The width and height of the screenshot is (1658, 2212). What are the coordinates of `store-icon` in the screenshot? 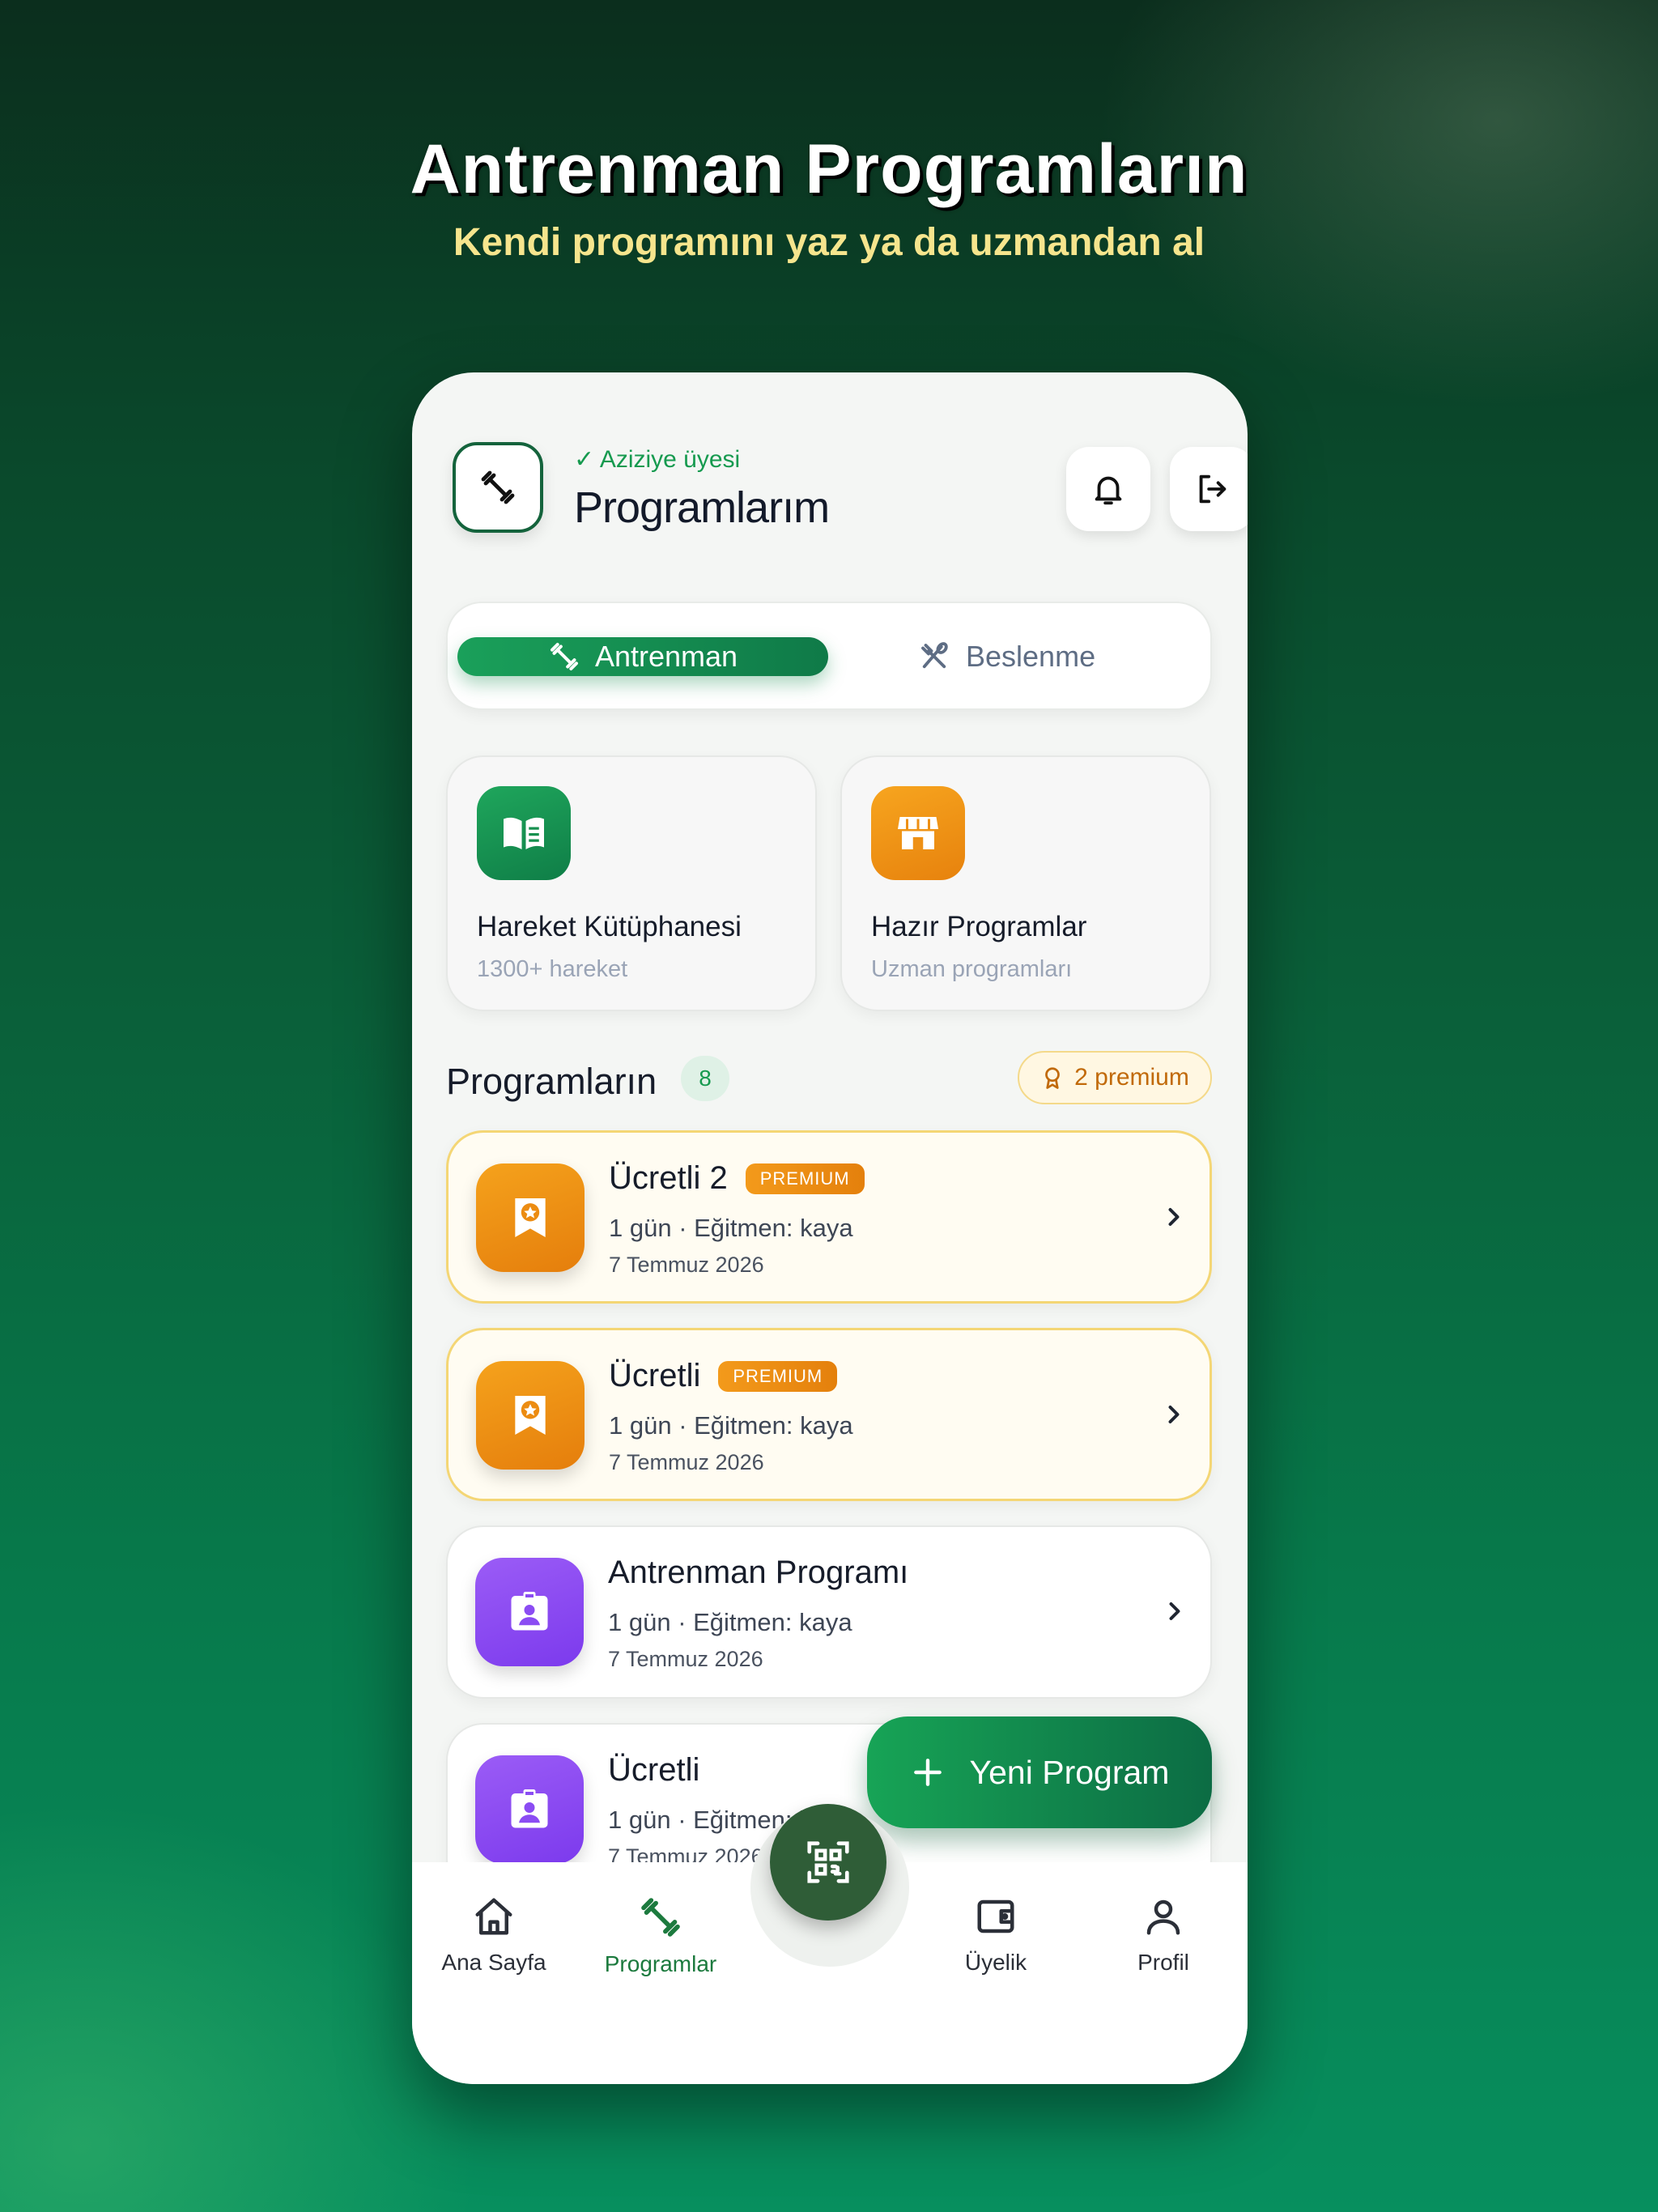 It's located at (918, 833).